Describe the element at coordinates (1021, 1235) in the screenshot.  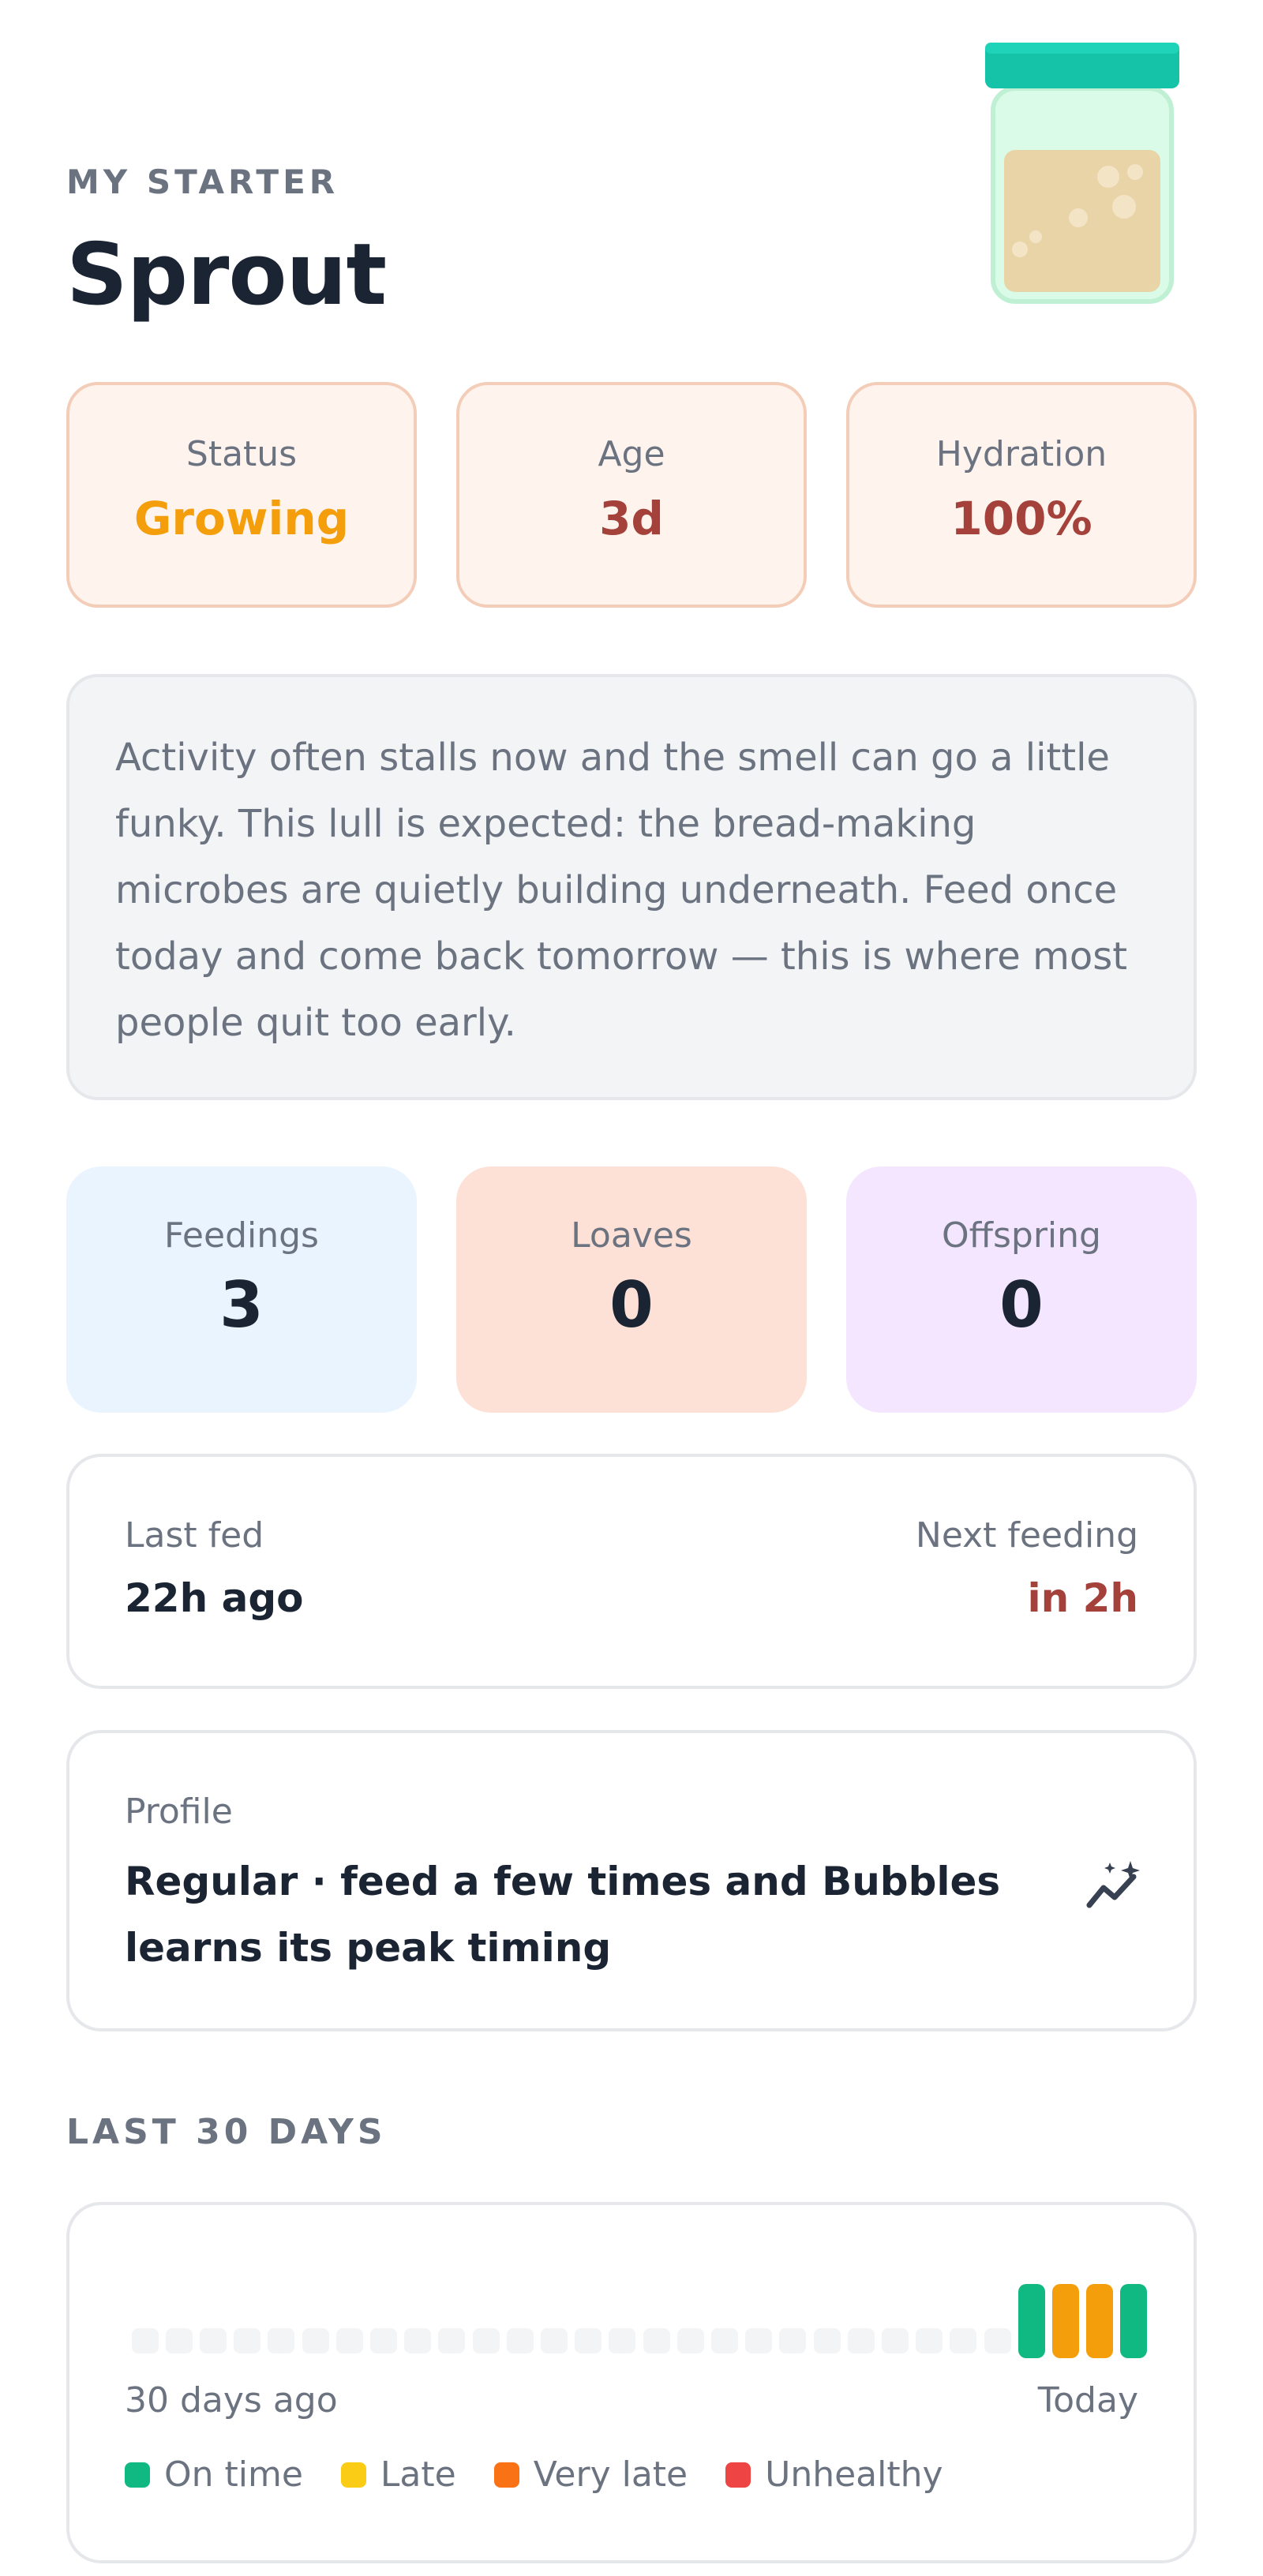
I see `offspring-label: Offspring` at that location.